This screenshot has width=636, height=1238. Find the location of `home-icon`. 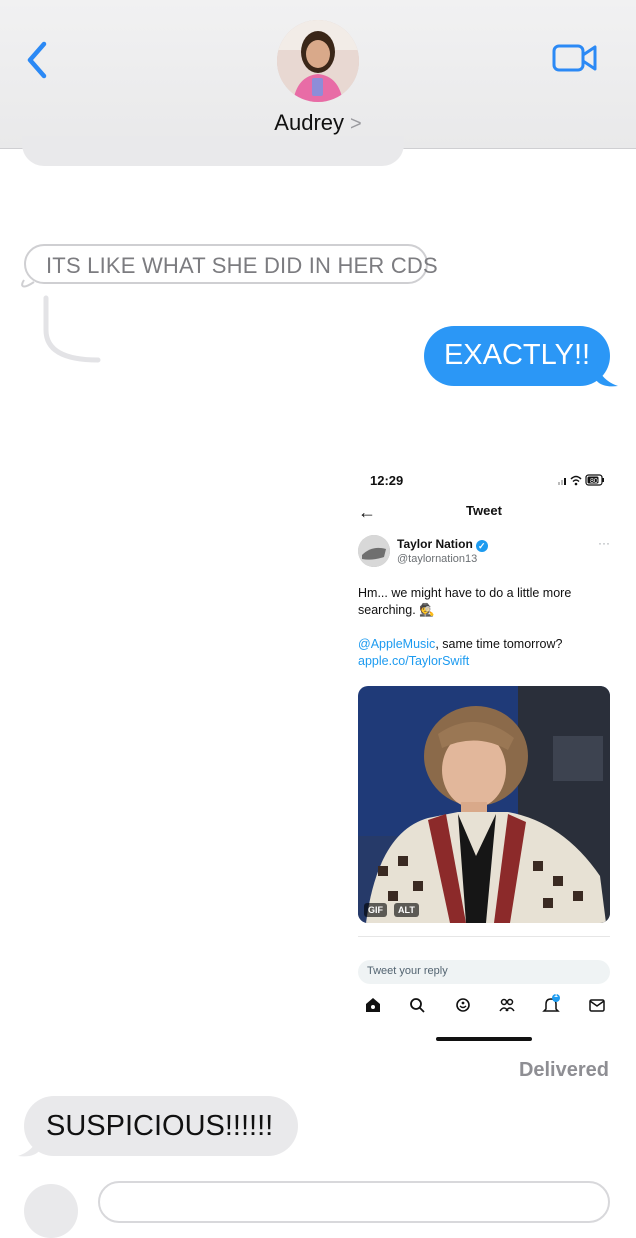

home-icon is located at coordinates (373, 1005).